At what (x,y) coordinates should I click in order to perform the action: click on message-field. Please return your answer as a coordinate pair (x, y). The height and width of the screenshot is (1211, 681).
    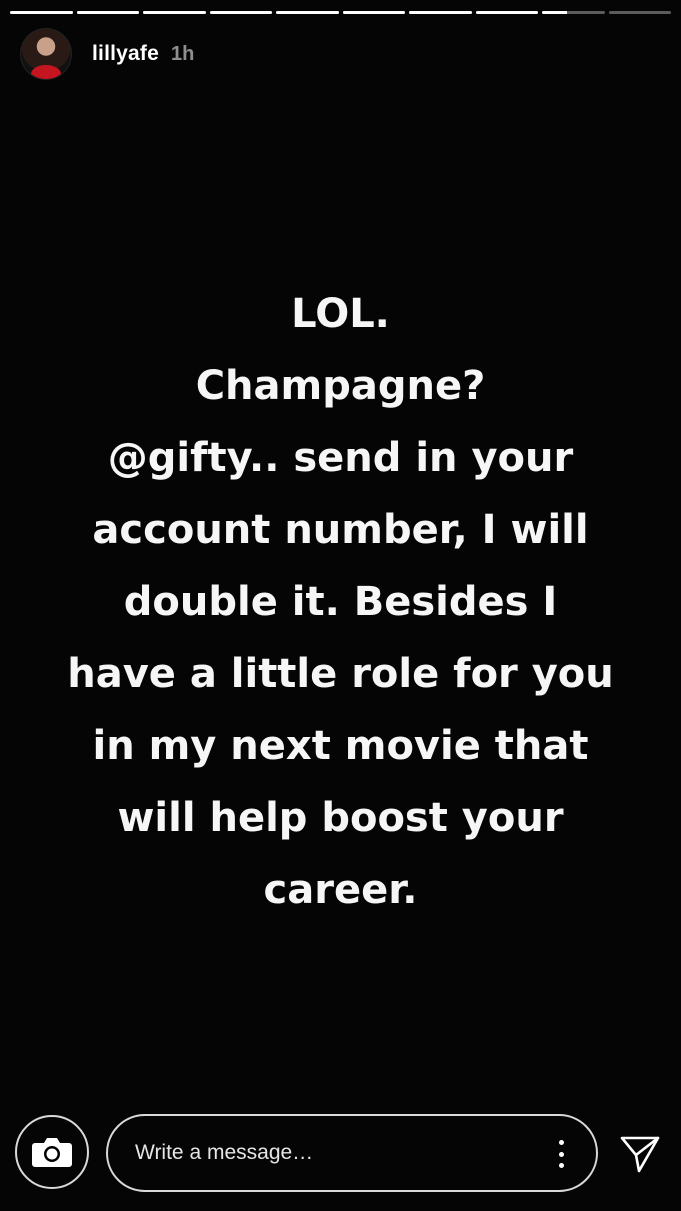
    Looking at the image, I should click on (352, 1153).